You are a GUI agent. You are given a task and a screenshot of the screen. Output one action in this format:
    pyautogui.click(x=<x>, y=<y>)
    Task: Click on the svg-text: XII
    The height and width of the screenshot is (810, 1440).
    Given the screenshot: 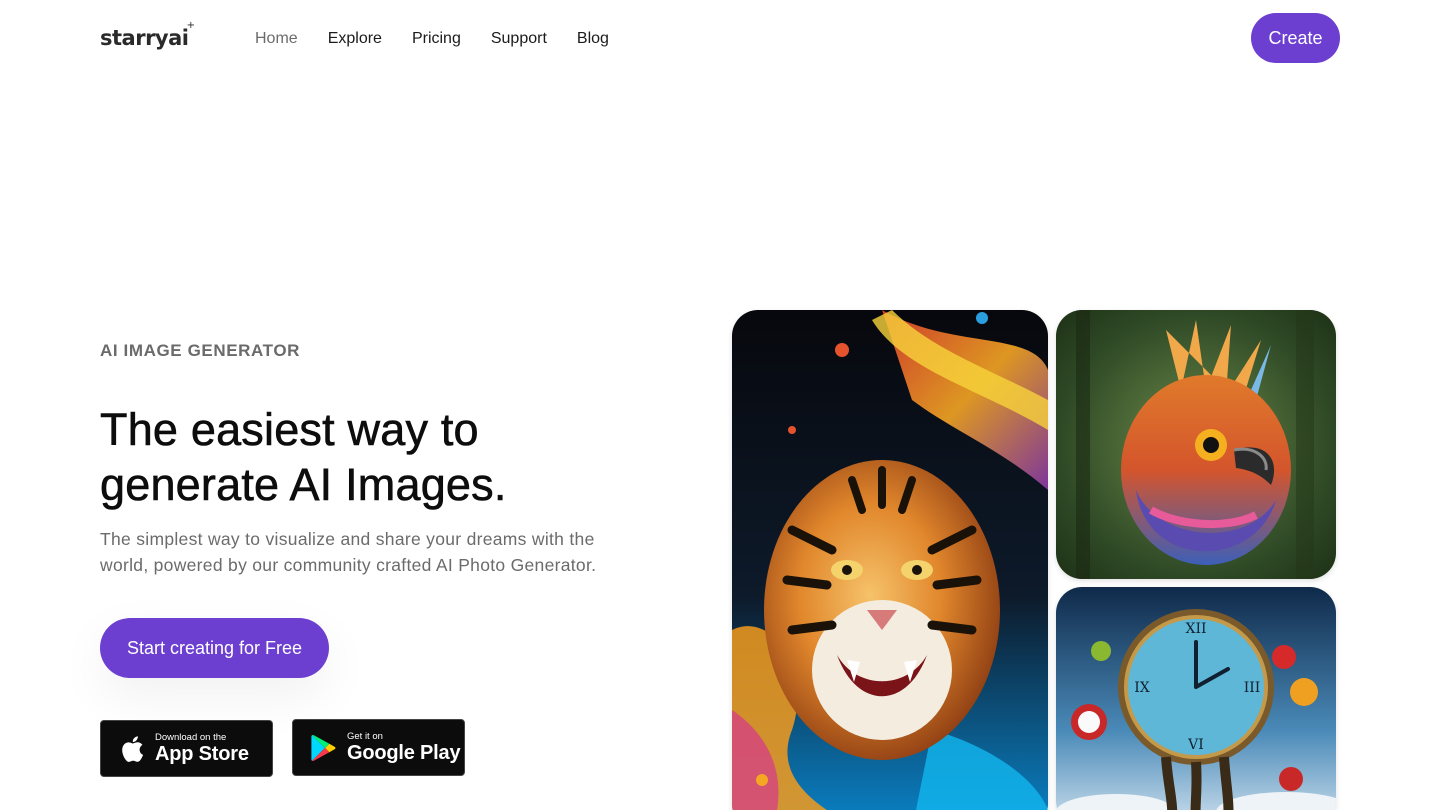 What is the action you would take?
    pyautogui.click(x=1195, y=629)
    